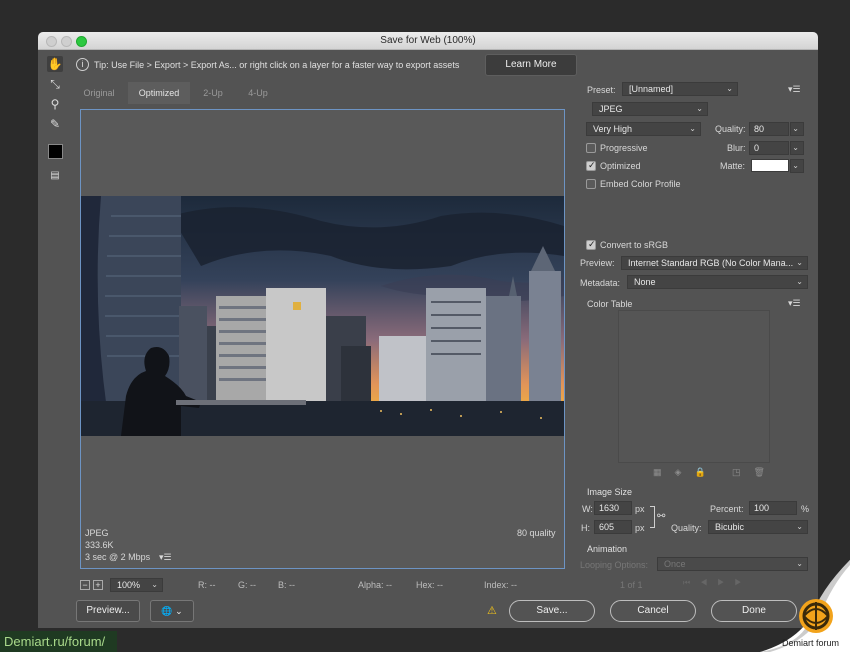 This screenshot has width=850, height=652. What do you see at coordinates (769, 129) in the screenshot?
I see `quality-input: 80` at bounding box center [769, 129].